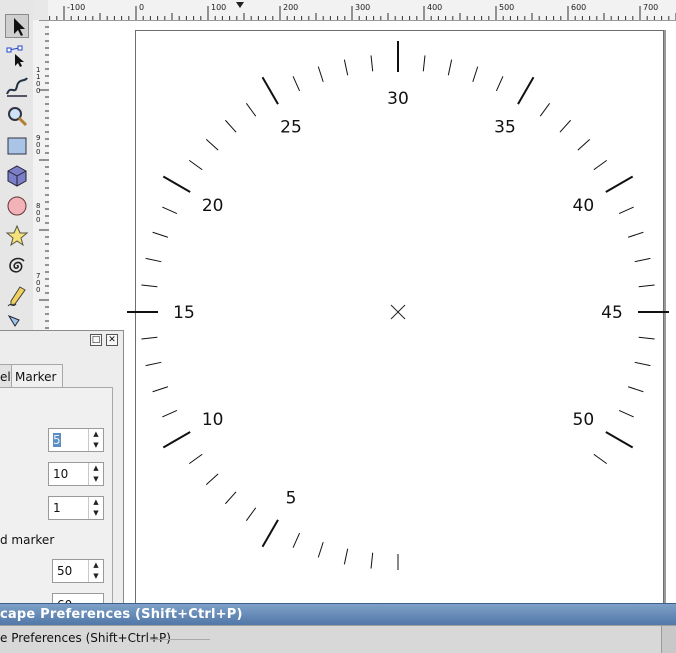 The image size is (676, 653). What do you see at coordinates (64, 571) in the screenshot?
I see `spin-field-4-value: 50` at bounding box center [64, 571].